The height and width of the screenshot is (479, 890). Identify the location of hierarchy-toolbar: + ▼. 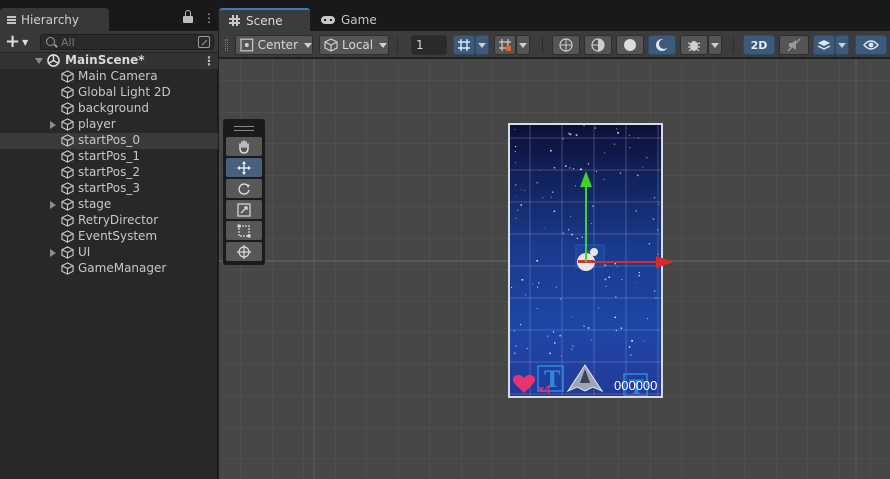
(109, 42).